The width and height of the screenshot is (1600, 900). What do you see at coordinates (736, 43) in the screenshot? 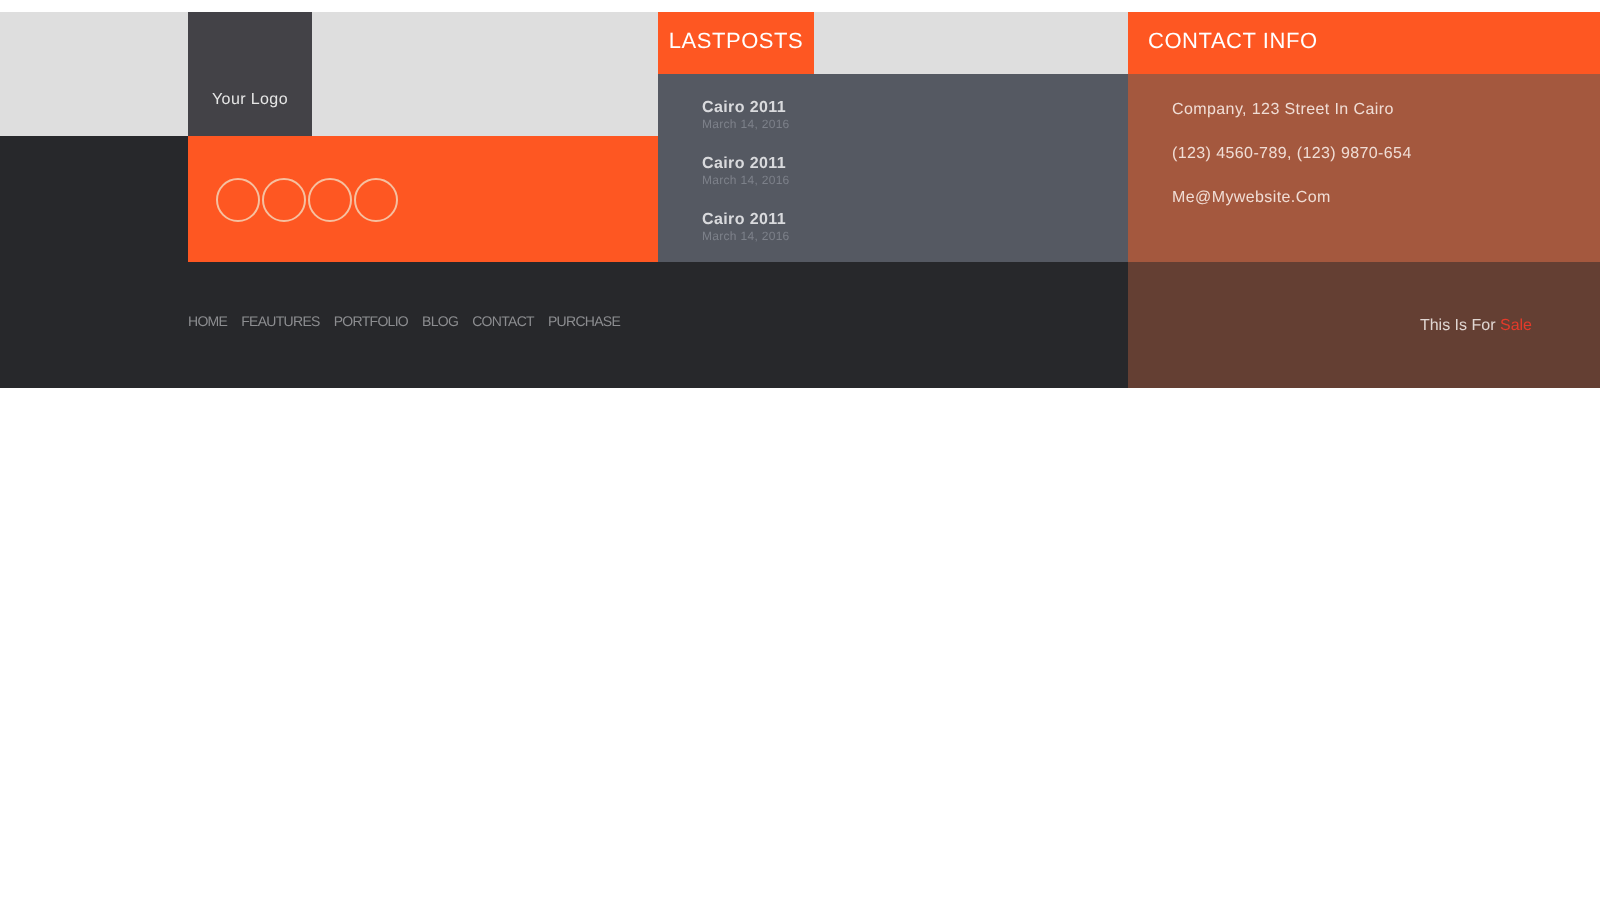
I see `section-heading: LASTPOSTS` at bounding box center [736, 43].